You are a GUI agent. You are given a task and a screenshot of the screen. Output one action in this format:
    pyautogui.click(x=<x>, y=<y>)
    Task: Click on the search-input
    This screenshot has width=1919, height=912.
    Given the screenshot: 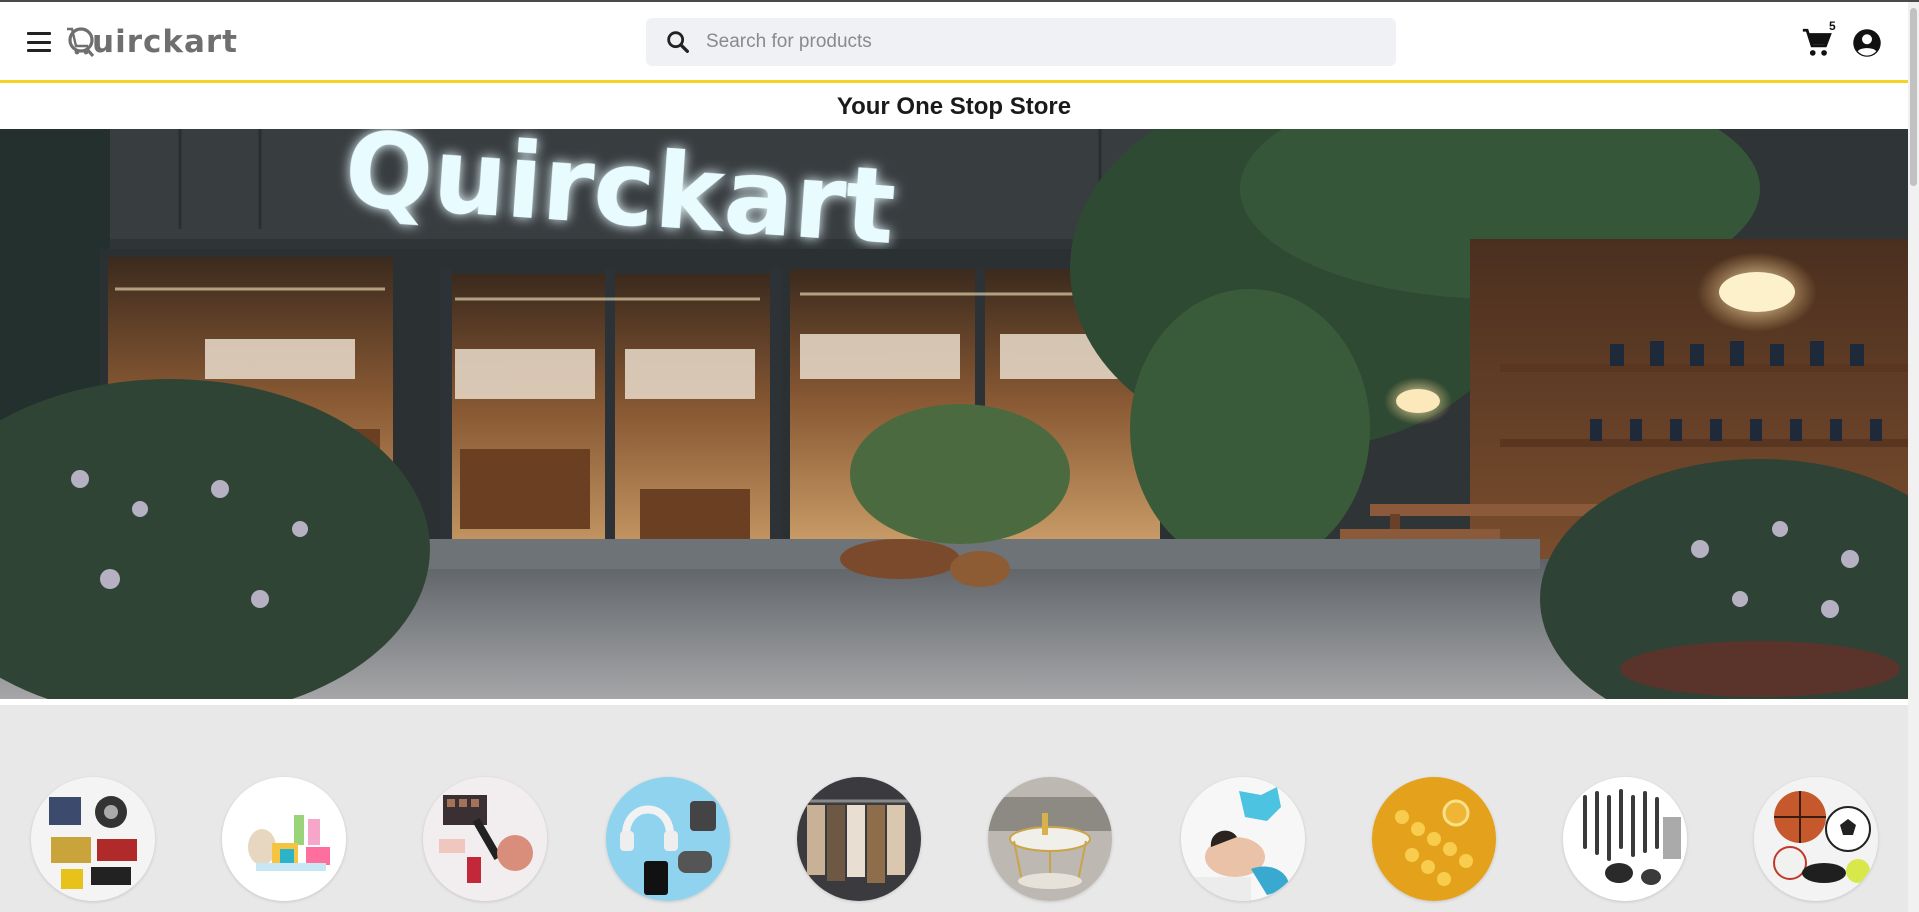 What is the action you would take?
    pyautogui.click(x=1036, y=42)
    